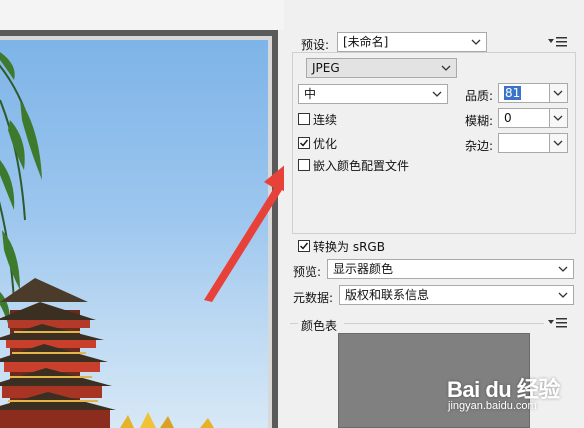 The width and height of the screenshot is (584, 428). I want to click on matte-dropdown, so click(533, 143).